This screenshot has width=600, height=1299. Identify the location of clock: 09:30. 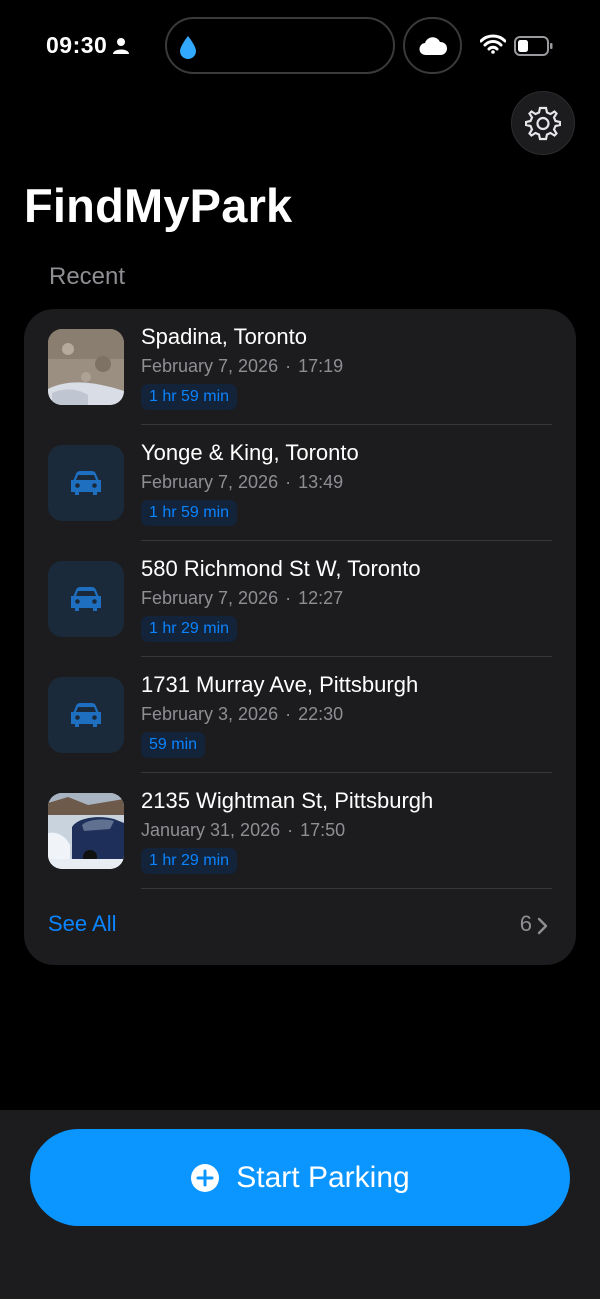
(77, 45).